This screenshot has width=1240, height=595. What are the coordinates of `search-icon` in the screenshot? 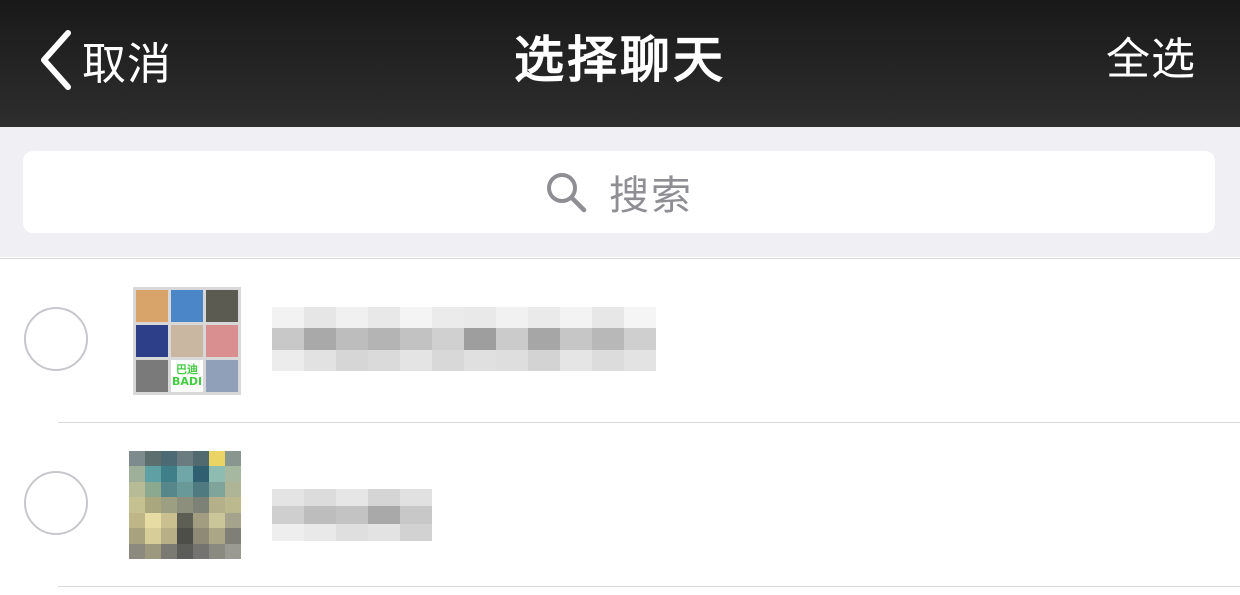 It's located at (567, 193).